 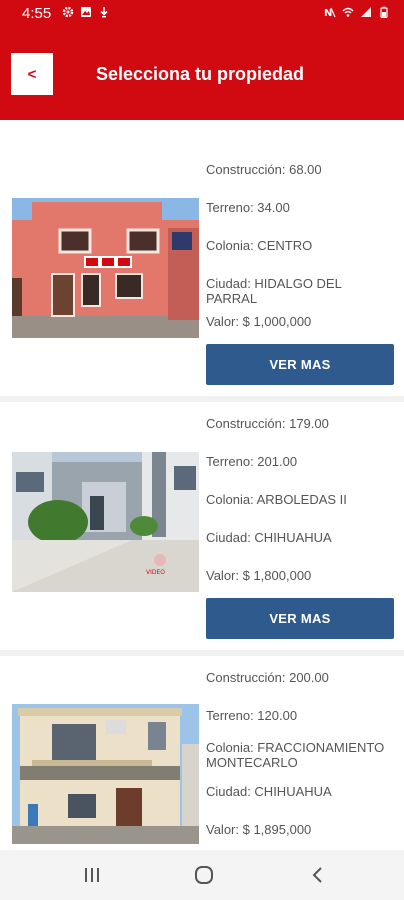 I want to click on app-header: < Selecciona tu propiedad, so click(x=202, y=74).